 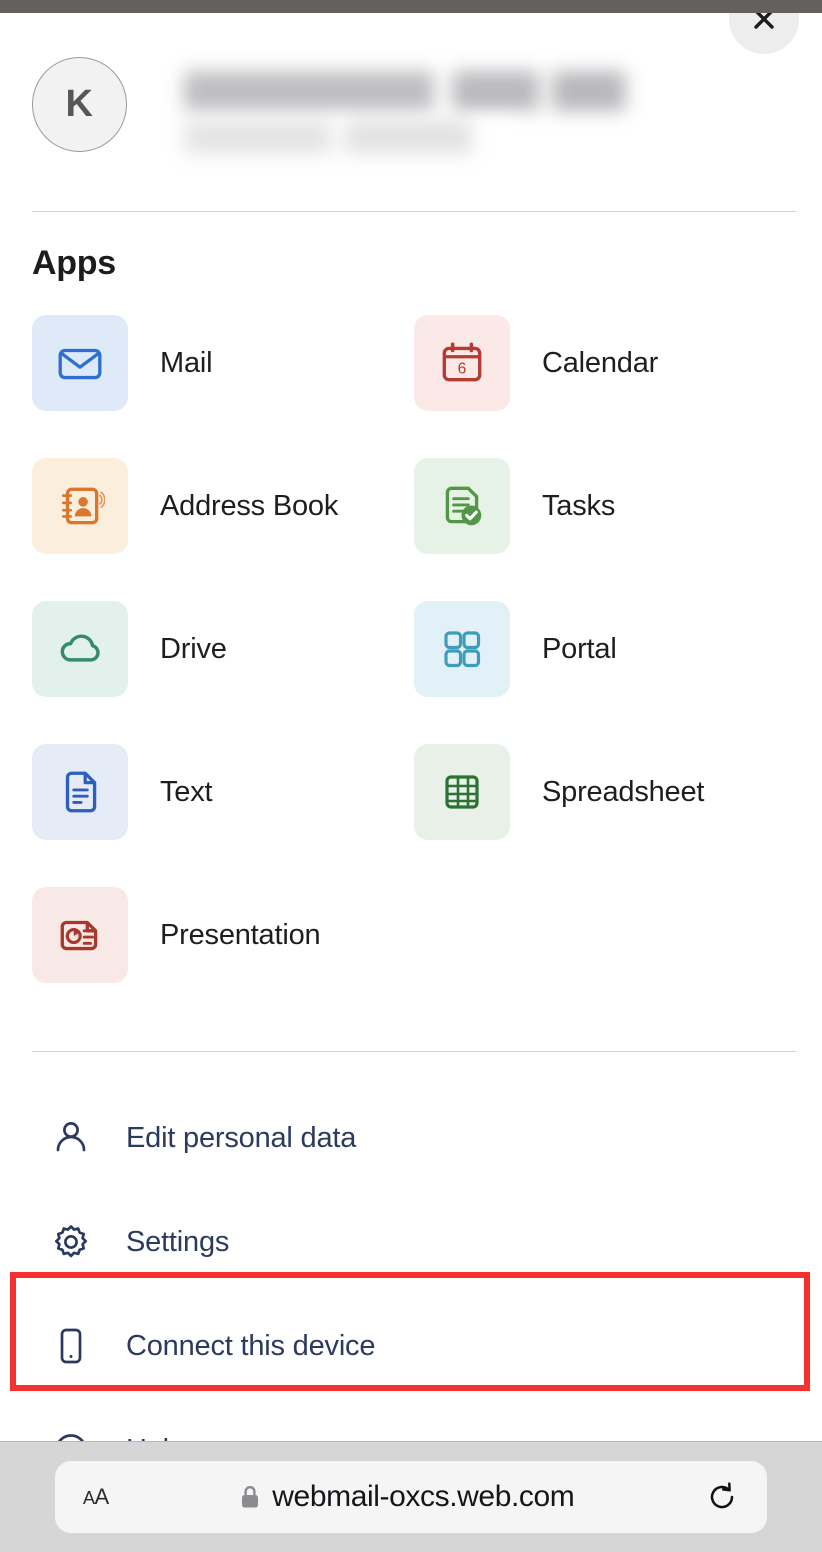 What do you see at coordinates (71, 1346) in the screenshot?
I see `mobile-phone-icon` at bounding box center [71, 1346].